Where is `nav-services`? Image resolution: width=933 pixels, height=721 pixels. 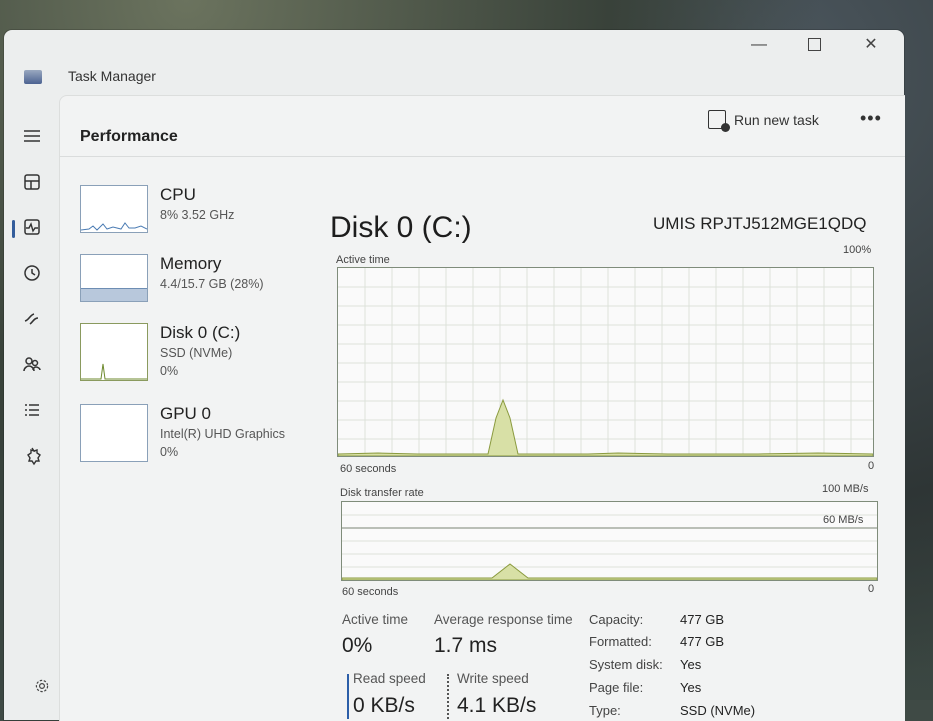
nav-services is located at coordinates (36, 460).